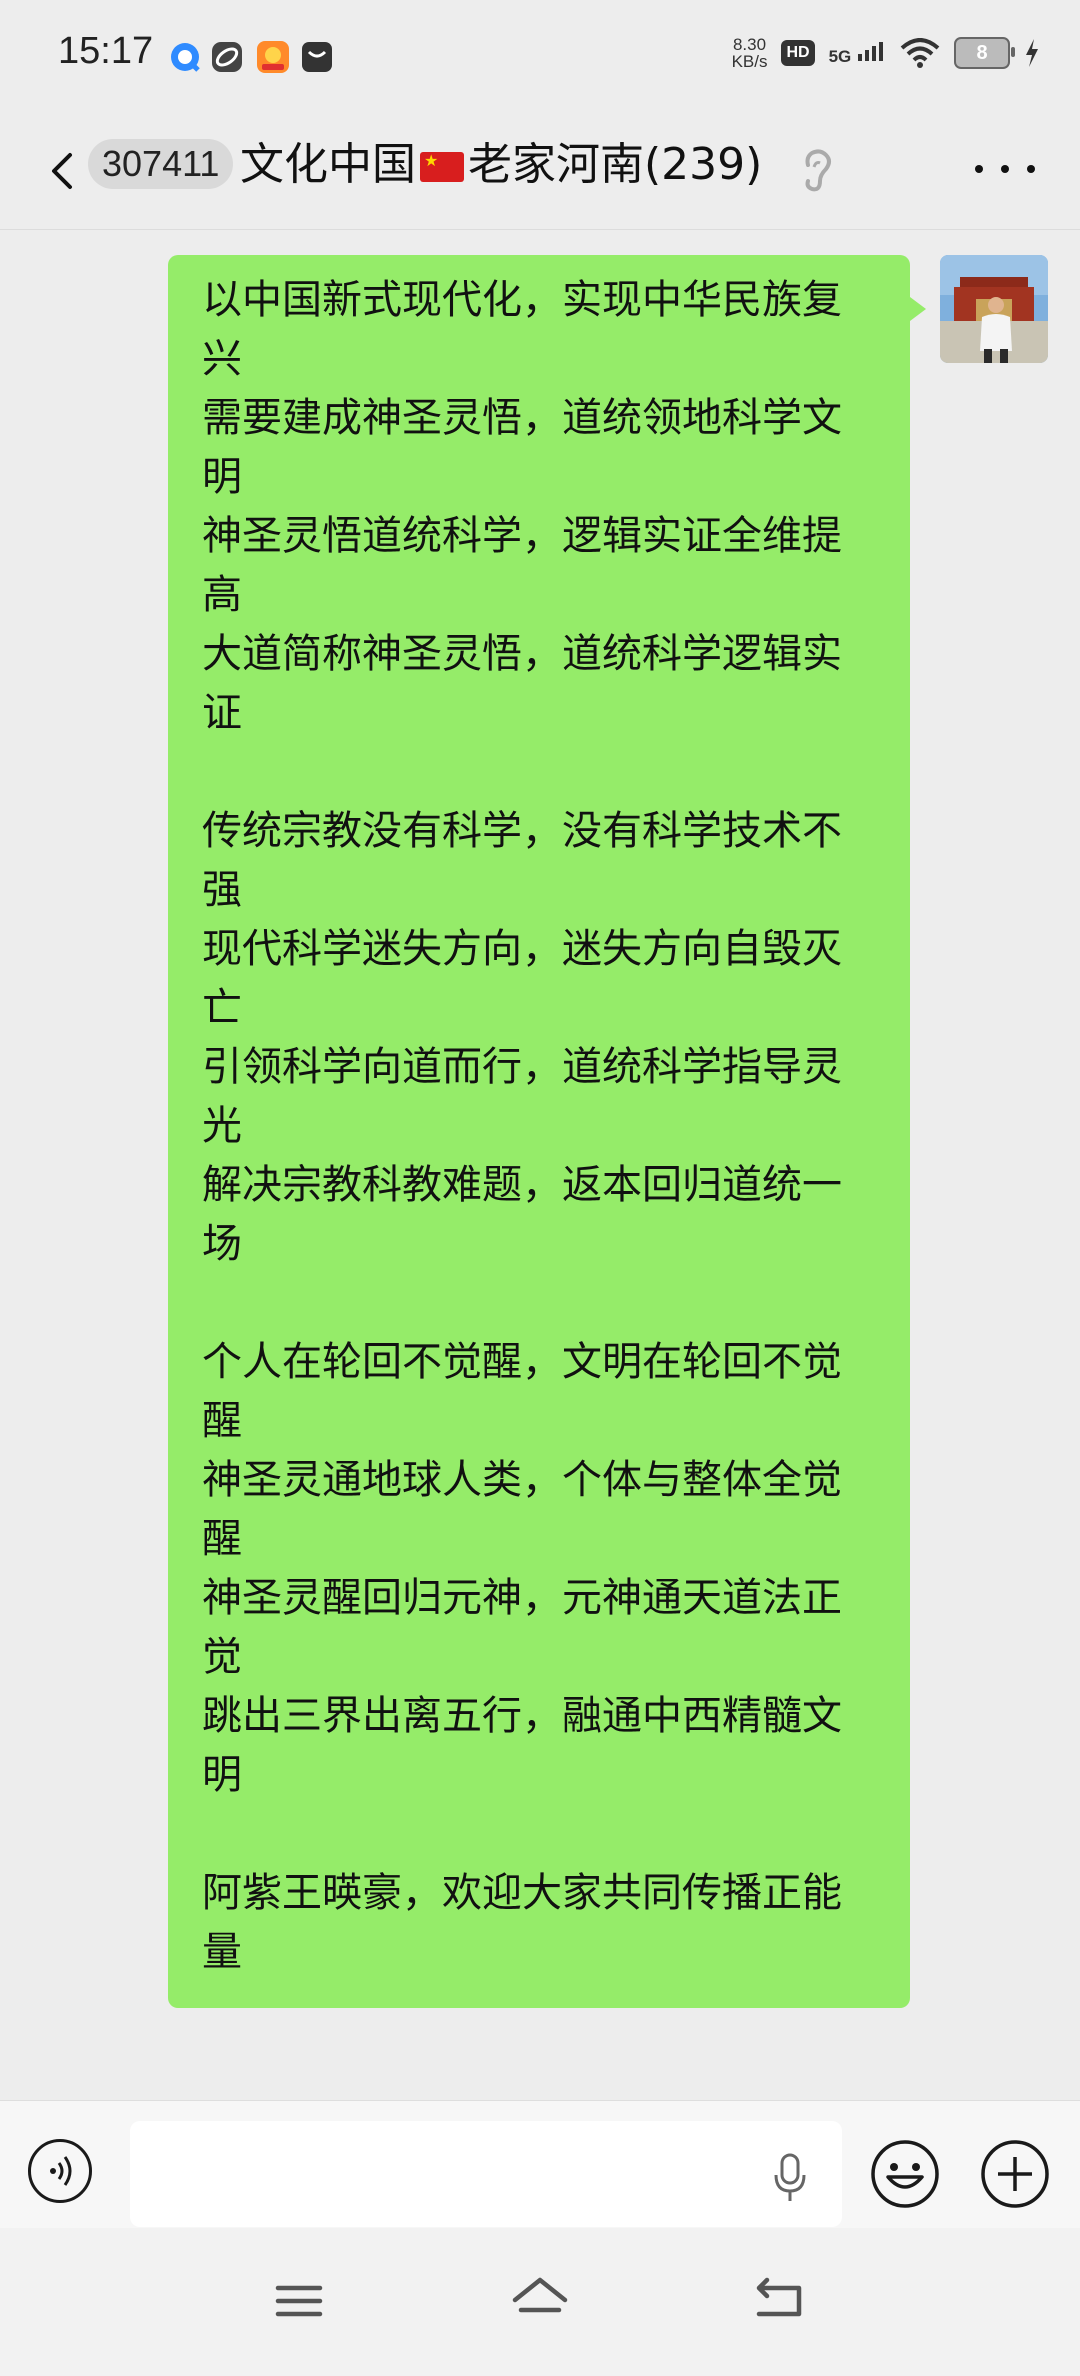 This screenshot has height=2376, width=1080. What do you see at coordinates (106, 51) in the screenshot?
I see `status-time: 15:17` at bounding box center [106, 51].